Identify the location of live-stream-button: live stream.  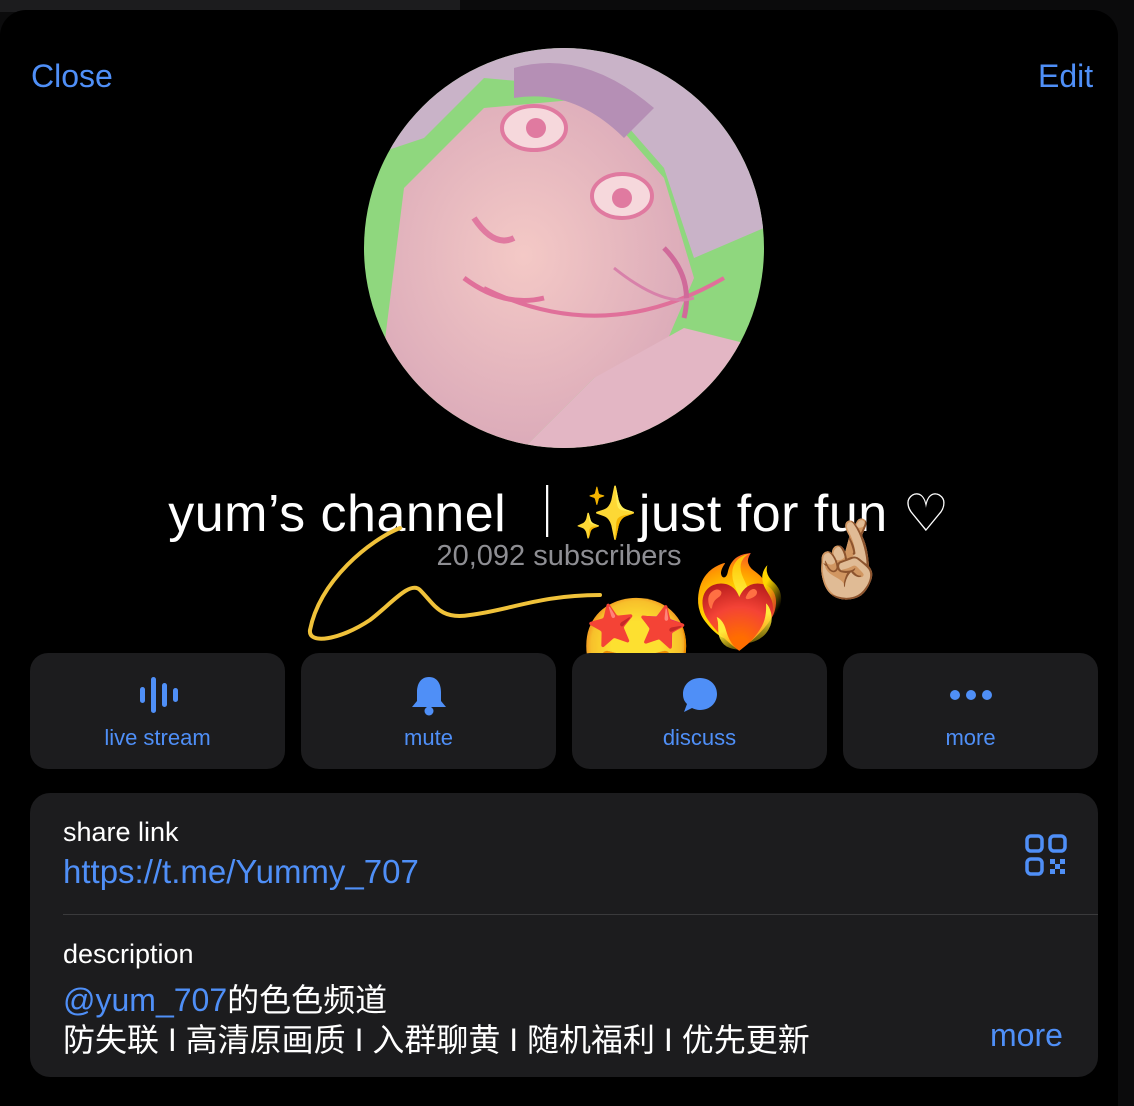
(157, 711).